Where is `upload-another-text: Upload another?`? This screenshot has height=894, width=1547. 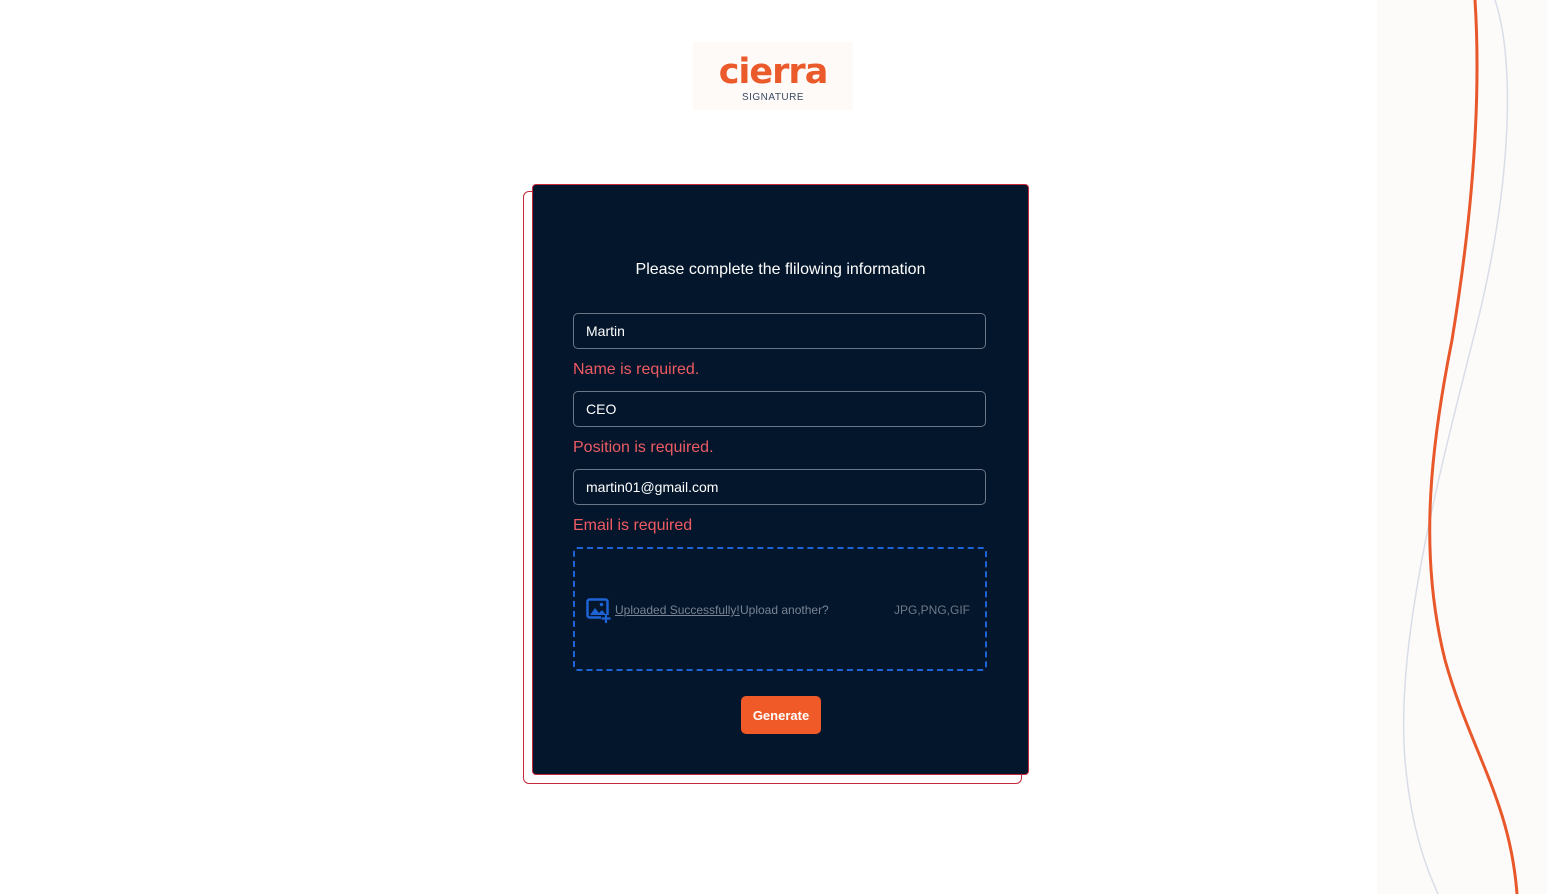 upload-another-text: Upload another? is located at coordinates (784, 610).